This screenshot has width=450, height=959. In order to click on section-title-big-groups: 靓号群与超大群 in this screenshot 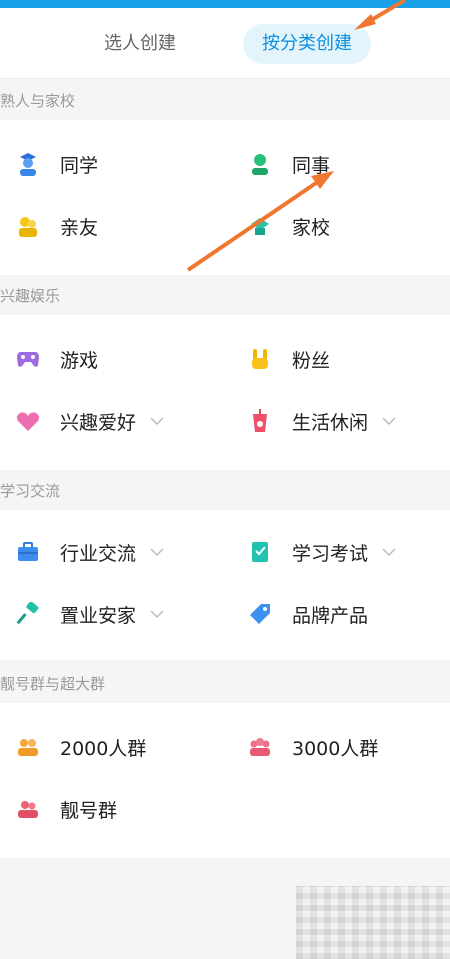, I will do `click(53, 684)`.